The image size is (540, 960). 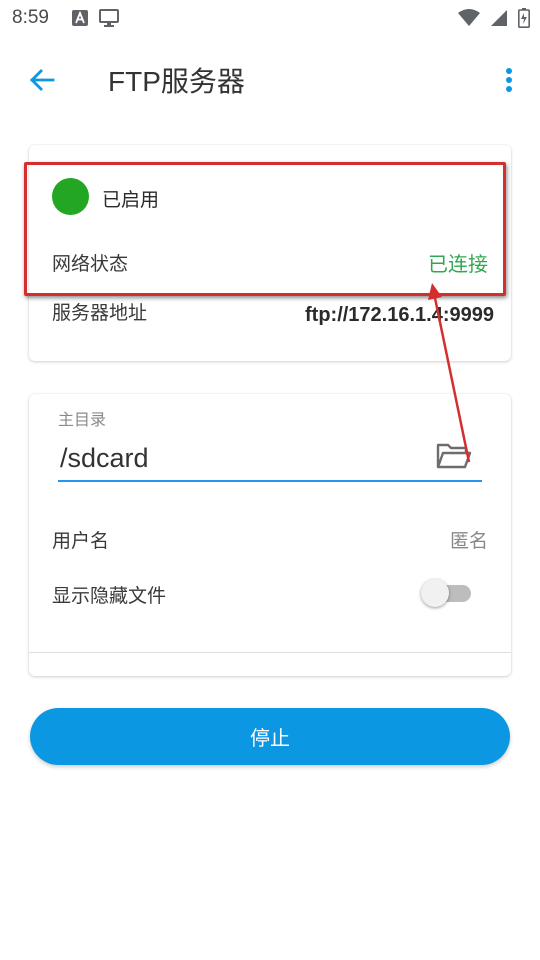 What do you see at coordinates (270, 736) in the screenshot?
I see `stop-button: 停止` at bounding box center [270, 736].